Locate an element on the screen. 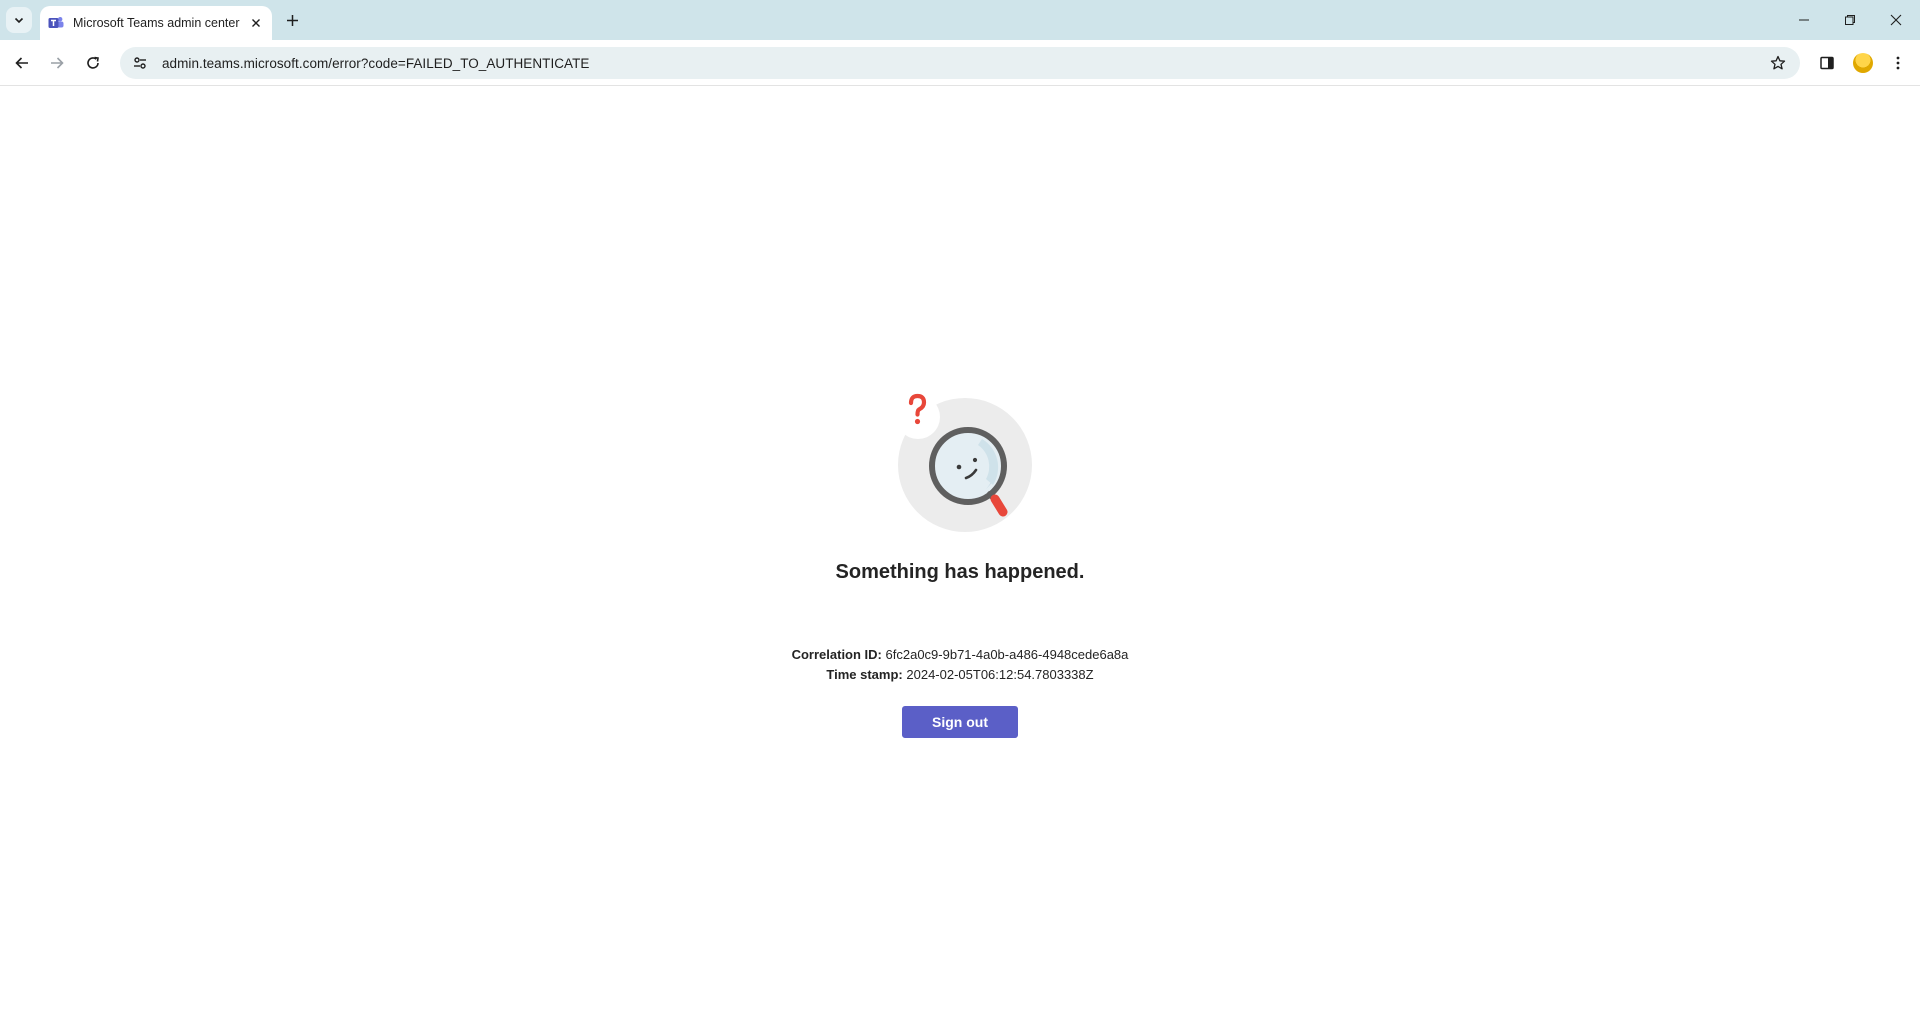  profile-button is located at coordinates (1863, 63).